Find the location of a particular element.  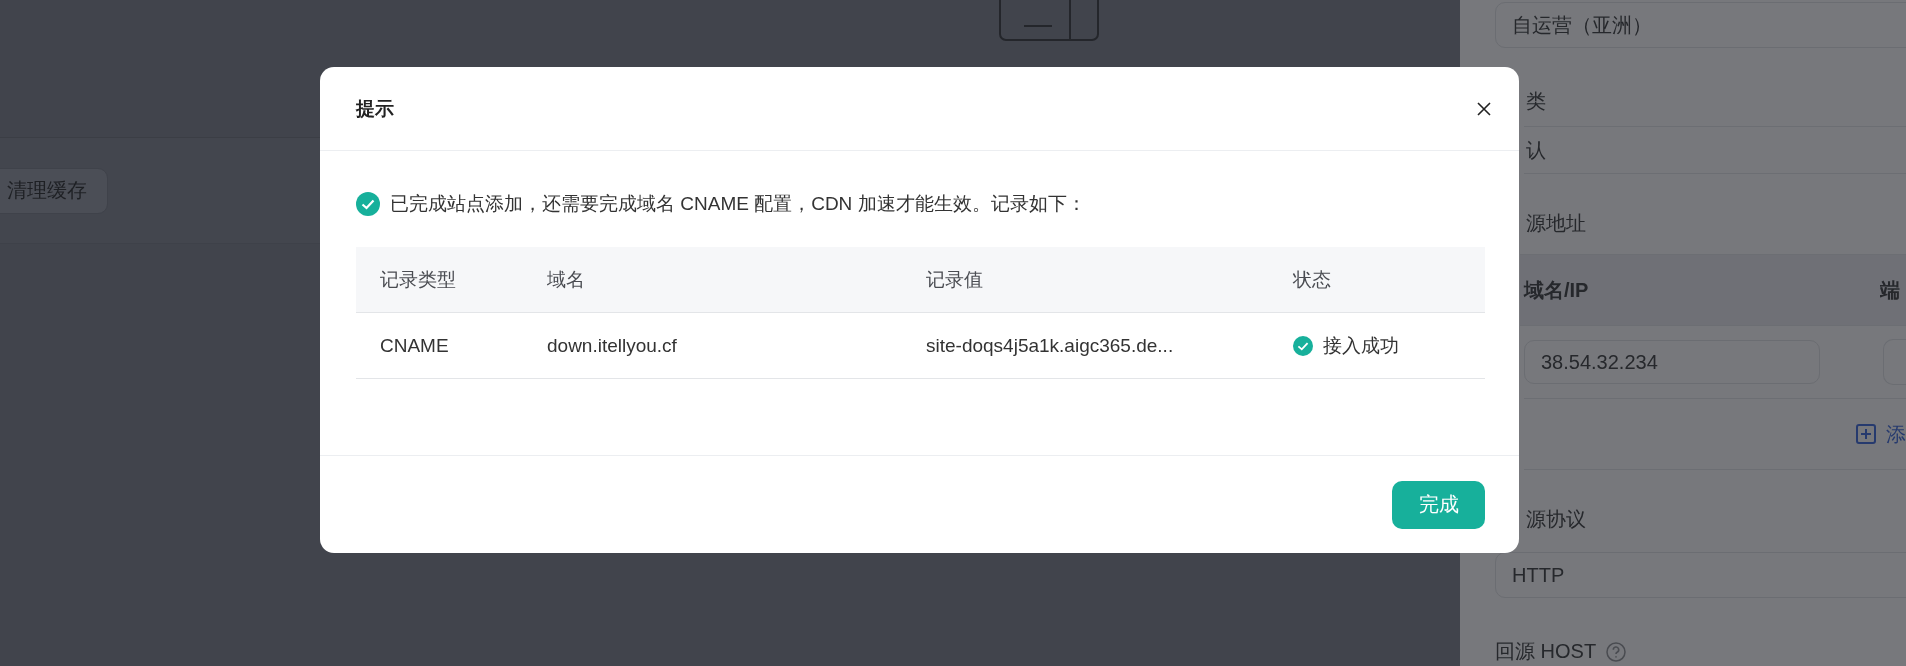

table-cell-text: CNAME is located at coordinates (415, 345).